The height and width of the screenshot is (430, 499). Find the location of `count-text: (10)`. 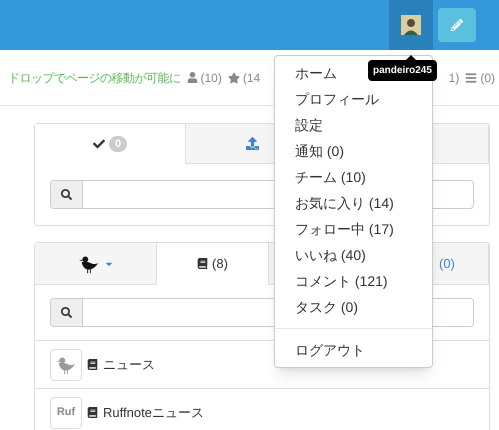

count-text: (10) is located at coordinates (211, 78).